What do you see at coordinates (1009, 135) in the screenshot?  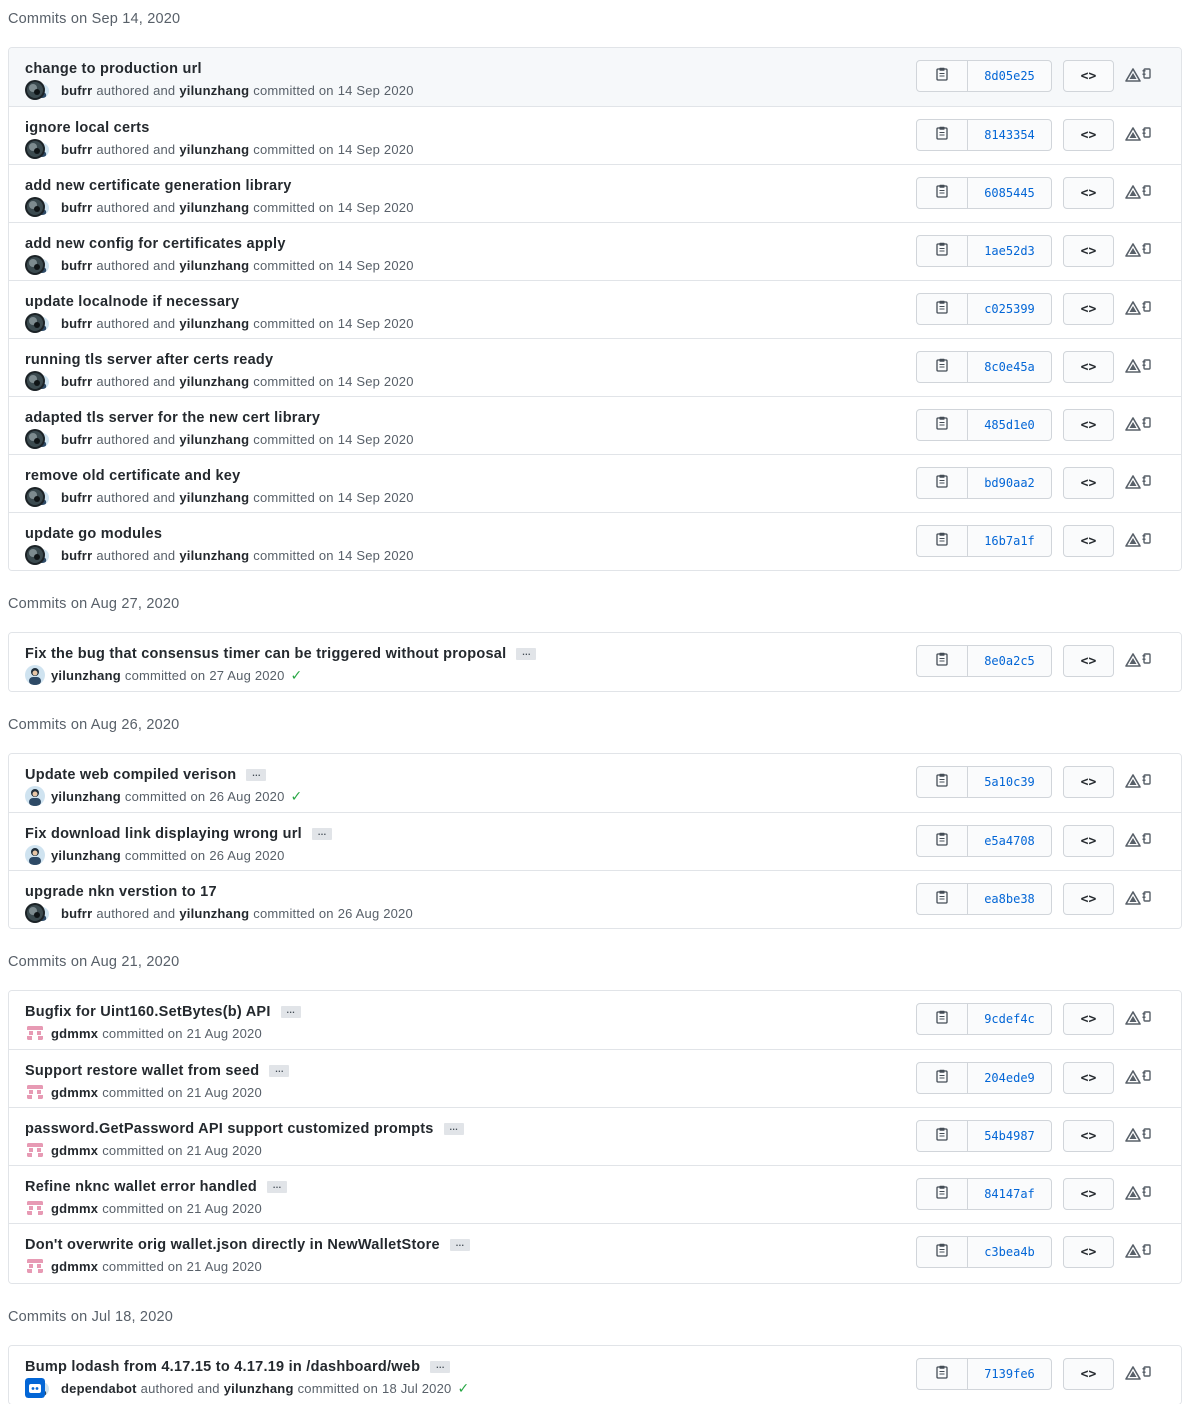 I see `commit-sha-link: 8143354` at bounding box center [1009, 135].